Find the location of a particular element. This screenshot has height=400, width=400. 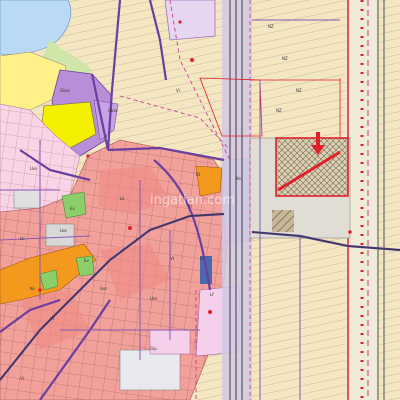

development-area-hatched-small is located at coordinates (283, 221).